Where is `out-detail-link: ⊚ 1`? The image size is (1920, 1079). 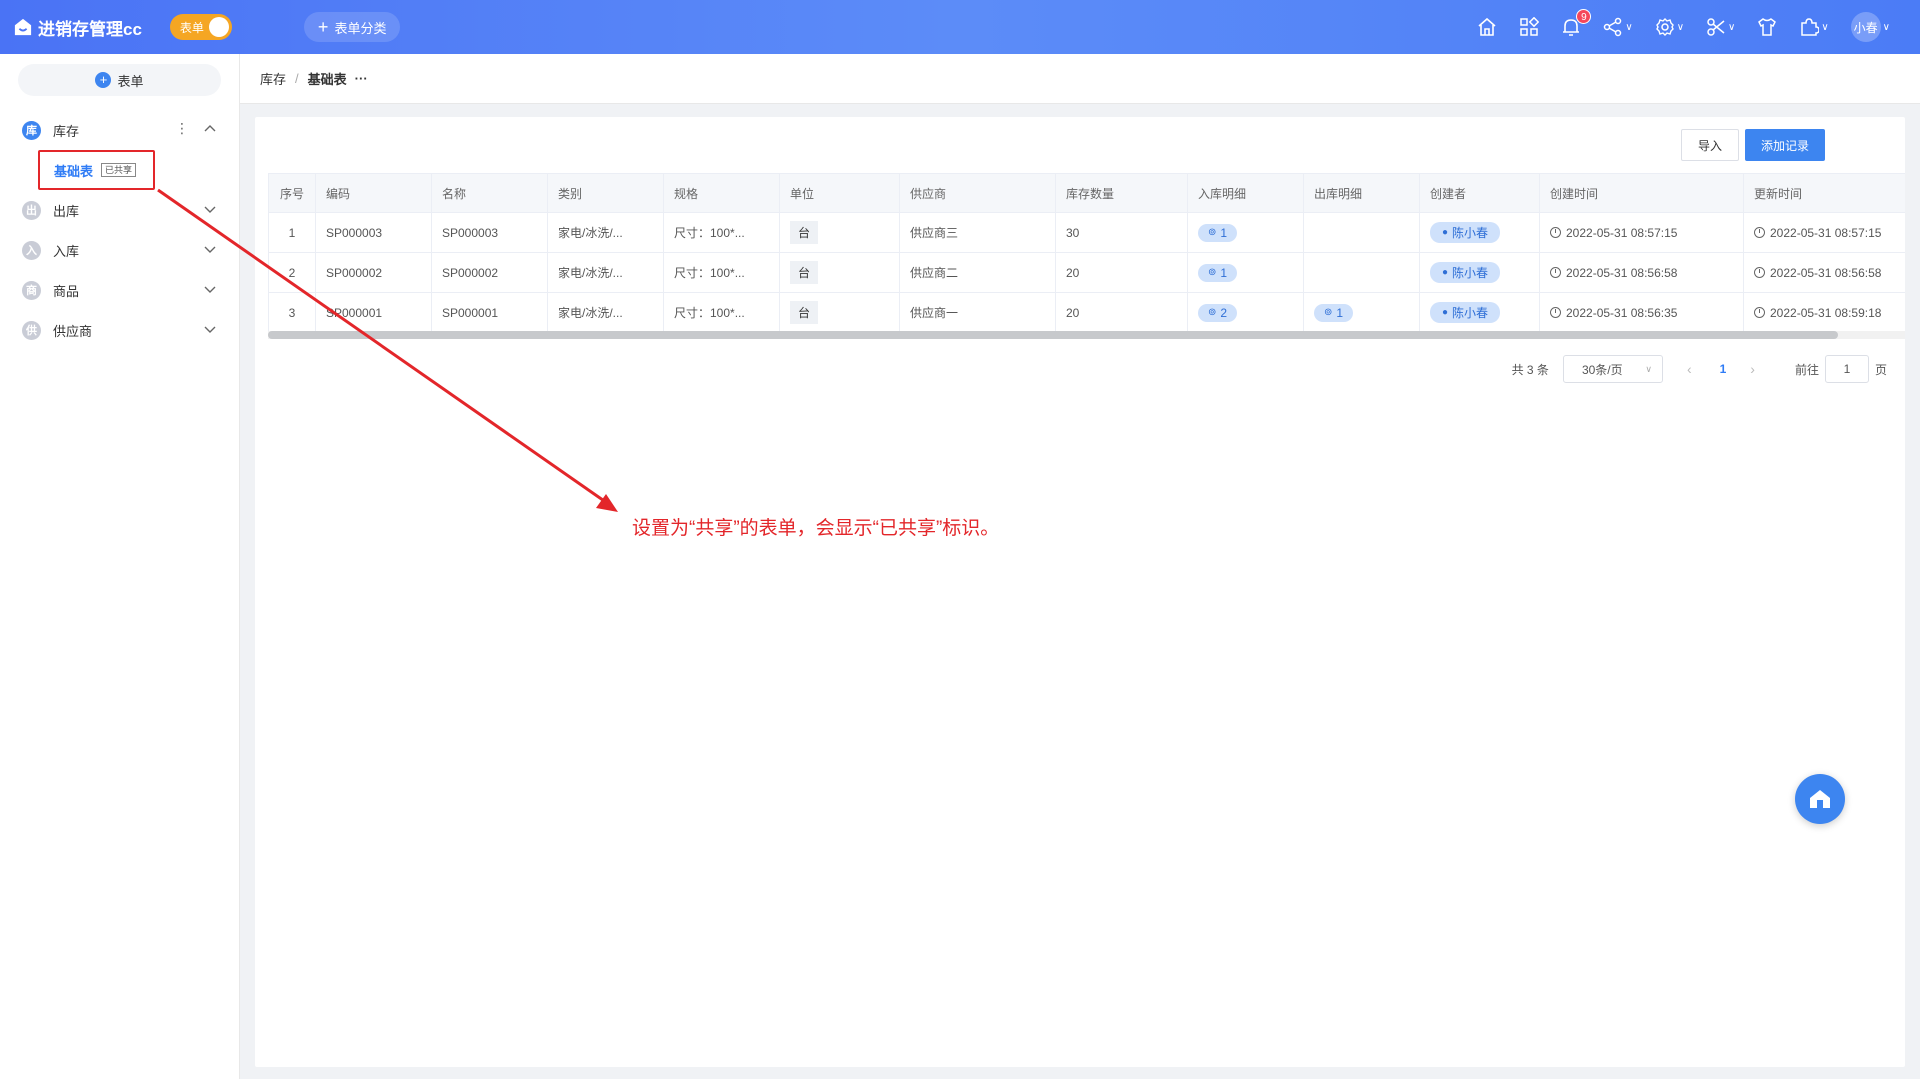
out-detail-link: ⊚ 1 is located at coordinates (1334, 312).